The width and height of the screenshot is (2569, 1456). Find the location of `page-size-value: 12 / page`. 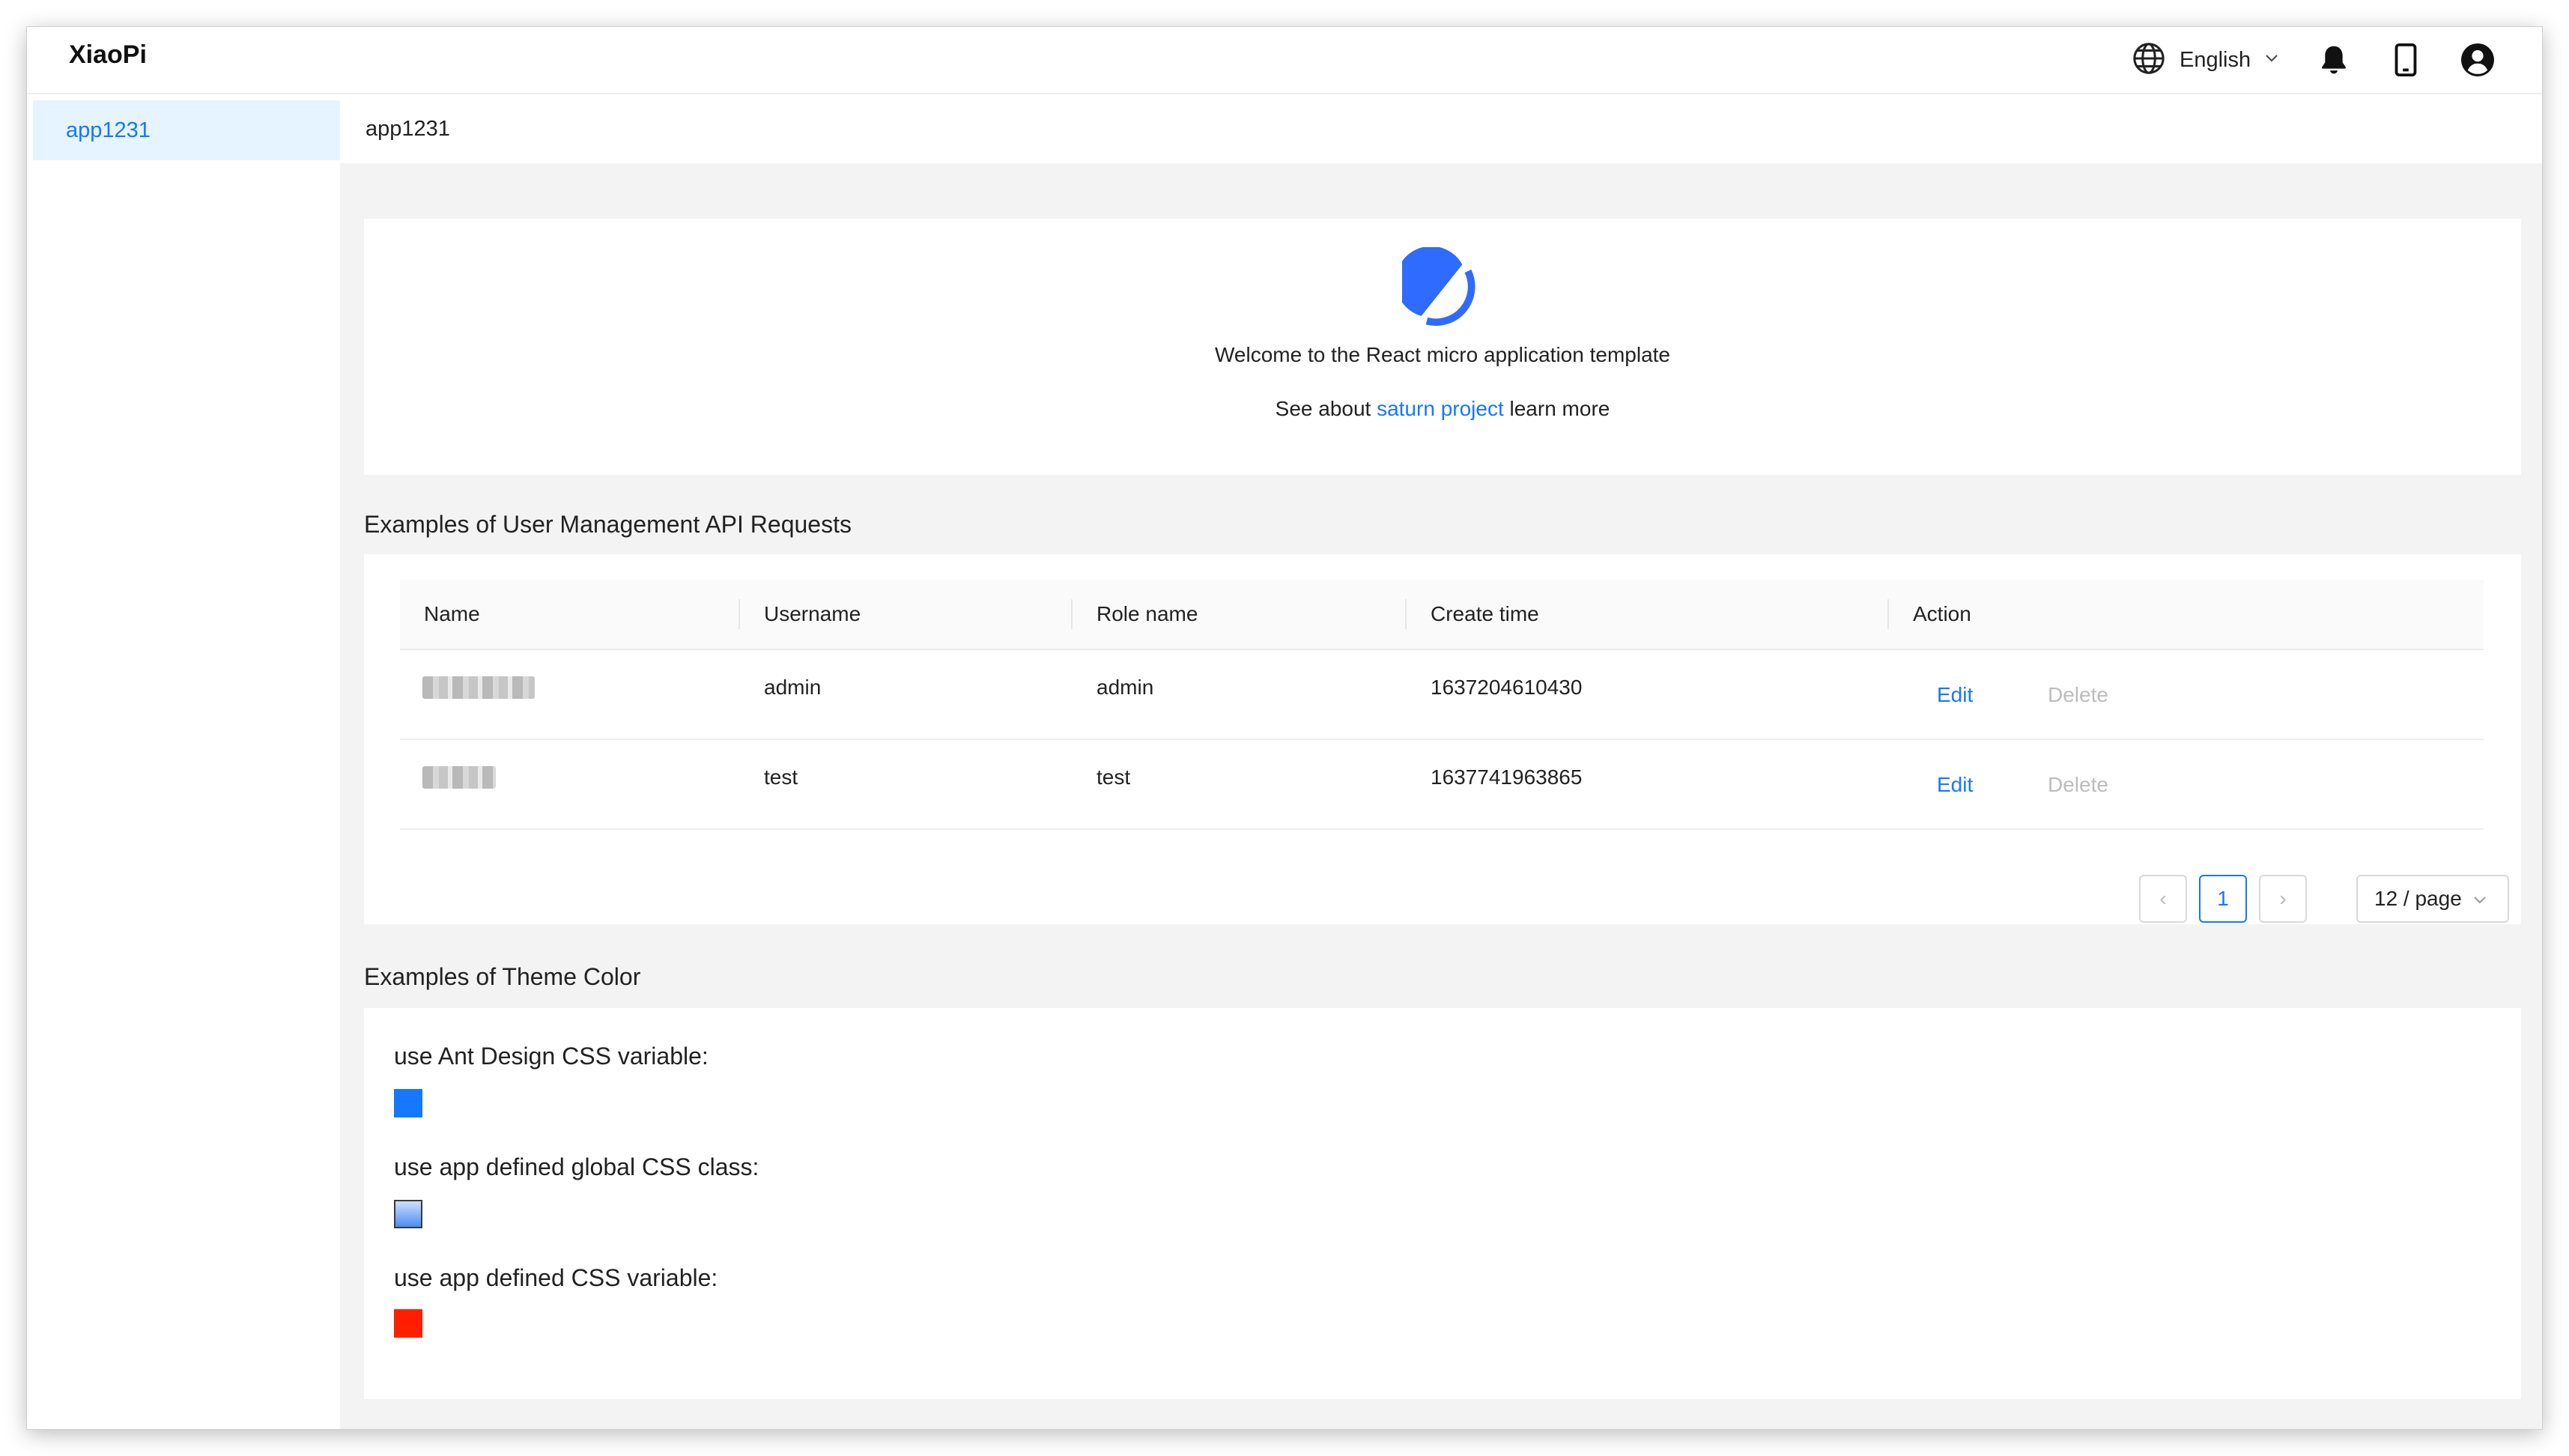

page-size-value: 12 / page is located at coordinates (2418, 898).